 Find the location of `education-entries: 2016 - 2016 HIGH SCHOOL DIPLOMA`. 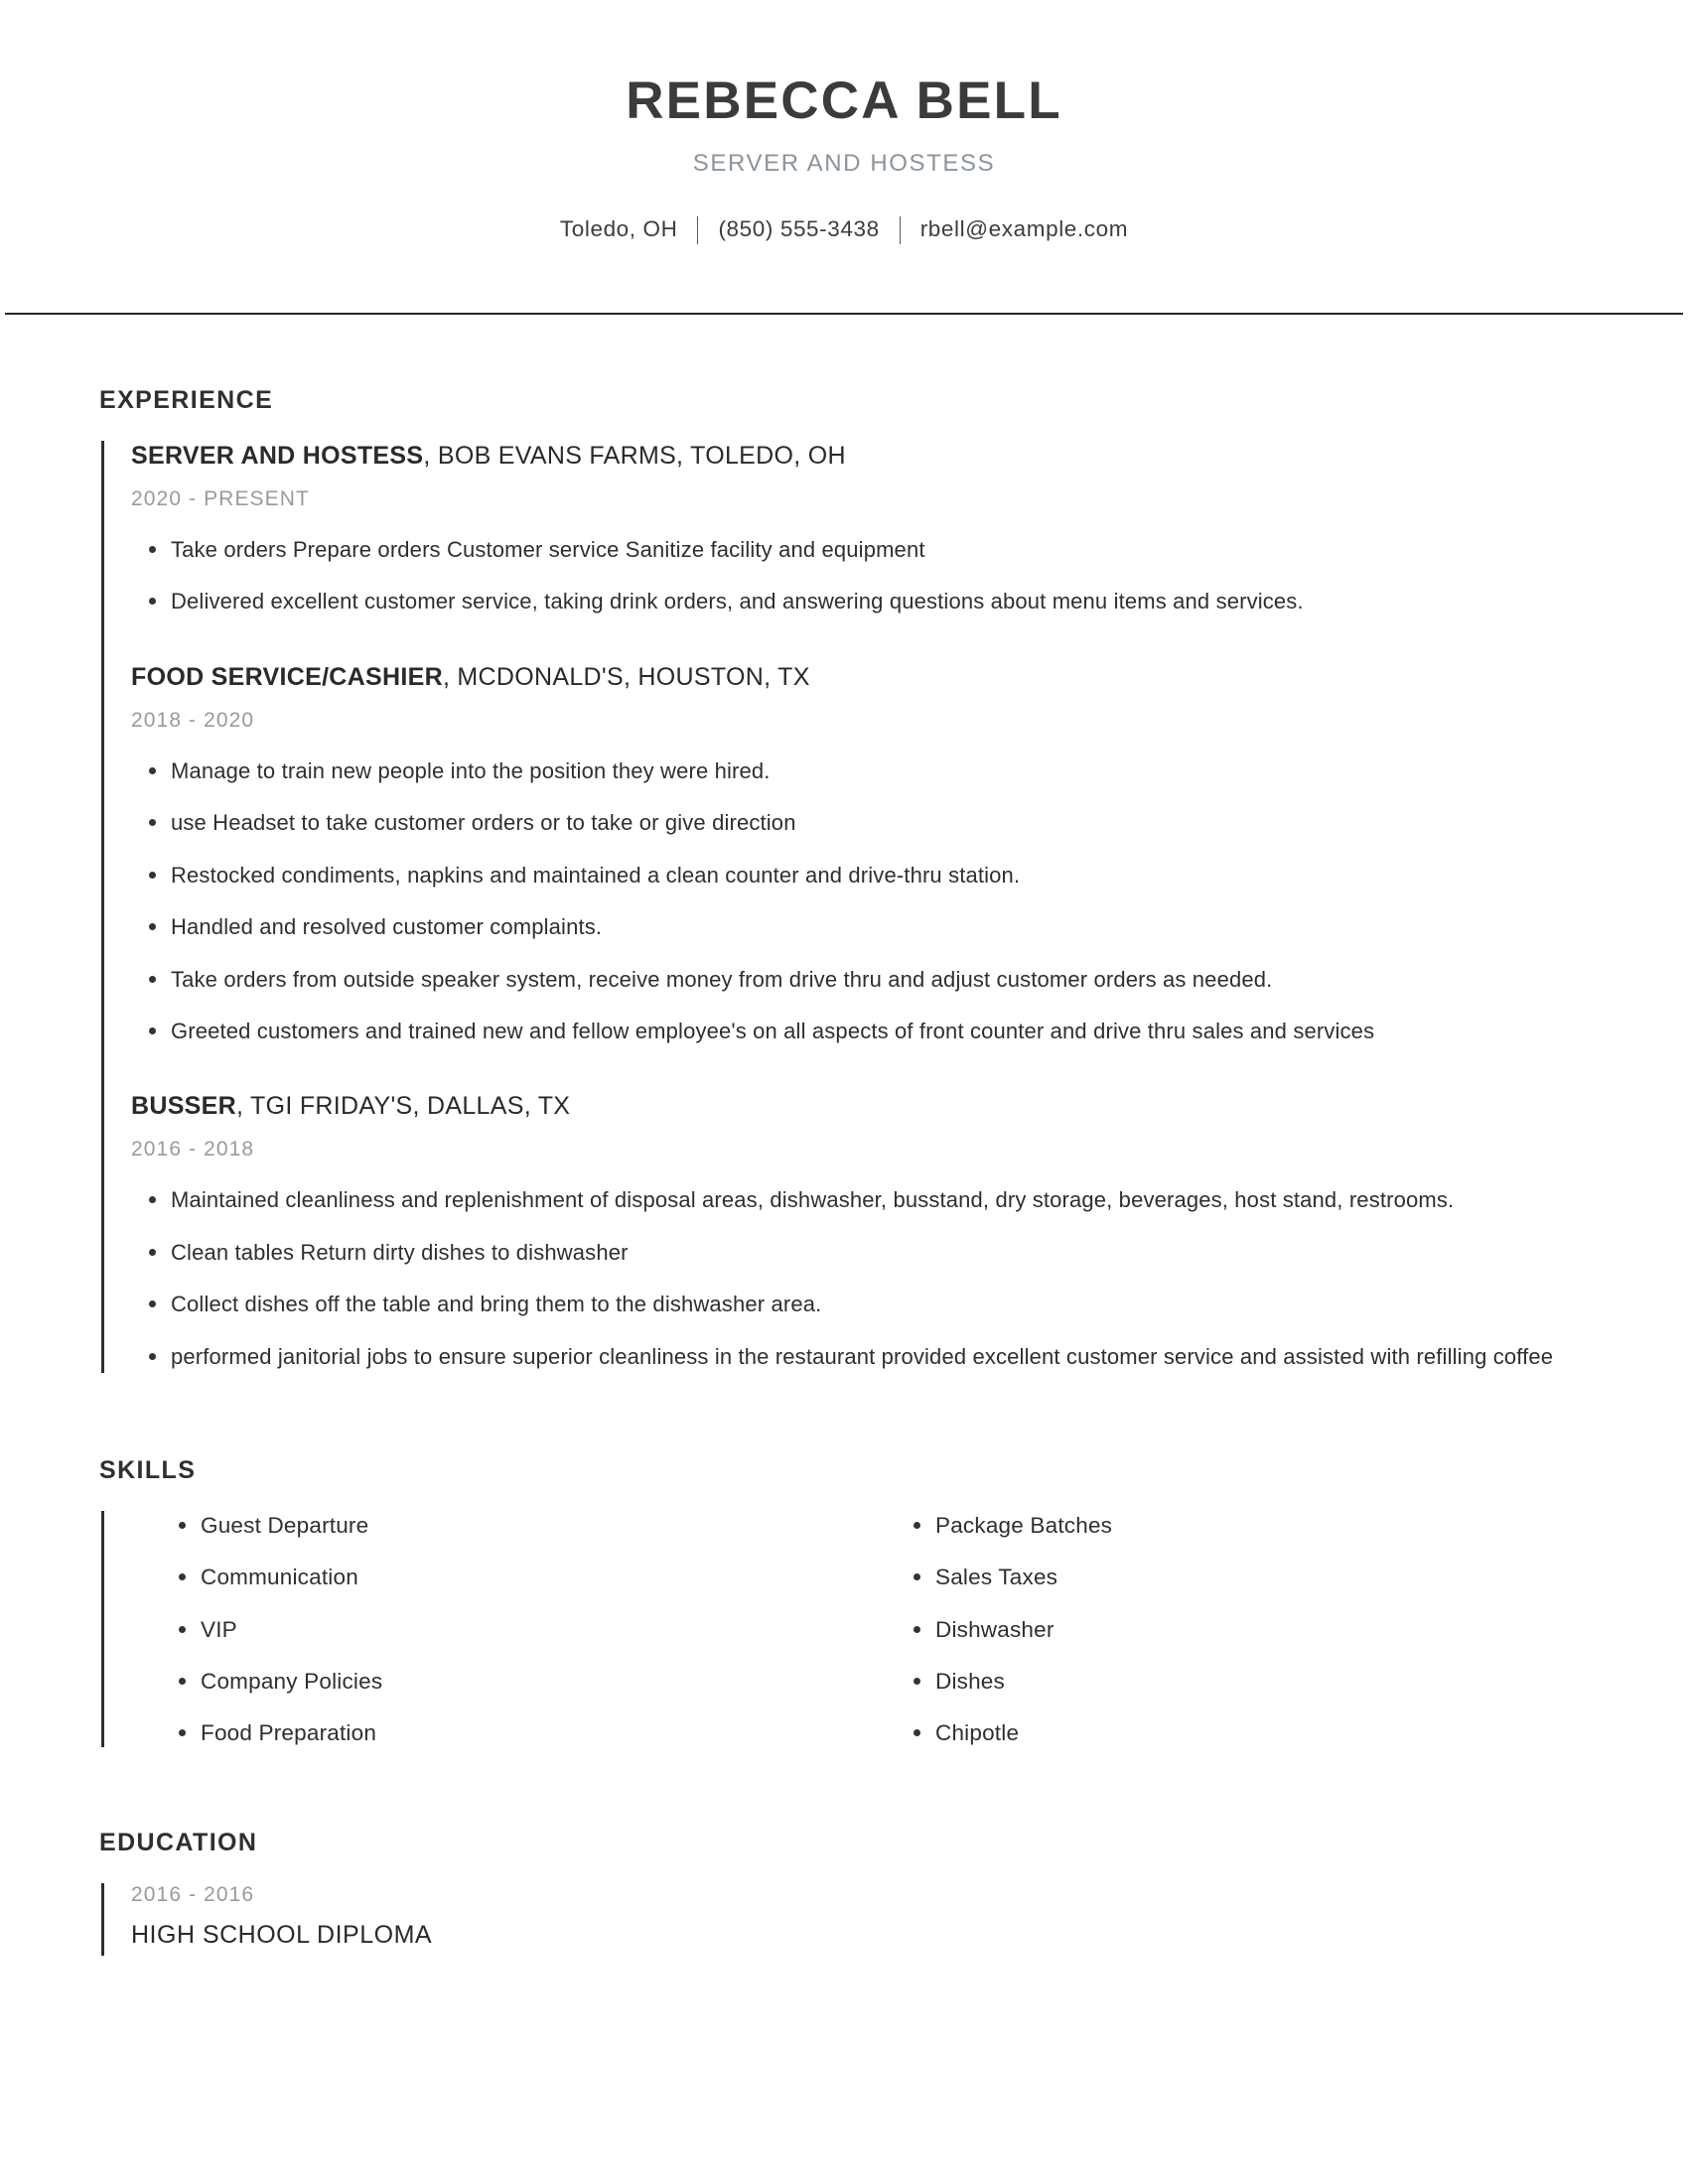

education-entries: 2016 - 2016 HIGH SCHOOL DIPLOMA is located at coordinates (854, 1920).